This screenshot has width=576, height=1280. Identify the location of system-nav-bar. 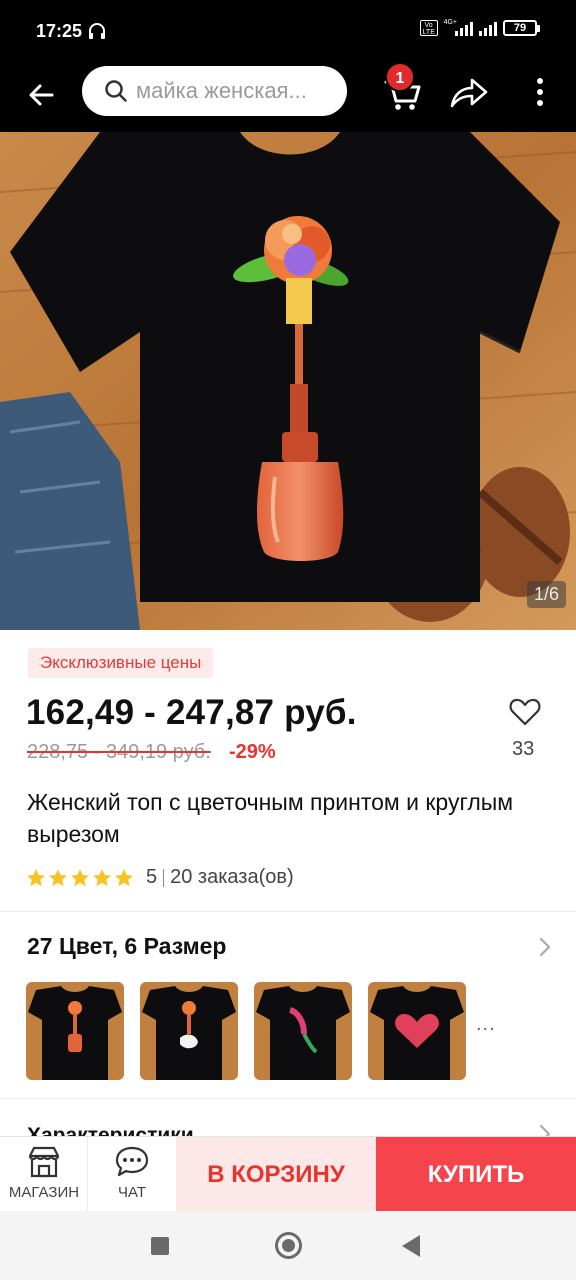
(288, 1245).